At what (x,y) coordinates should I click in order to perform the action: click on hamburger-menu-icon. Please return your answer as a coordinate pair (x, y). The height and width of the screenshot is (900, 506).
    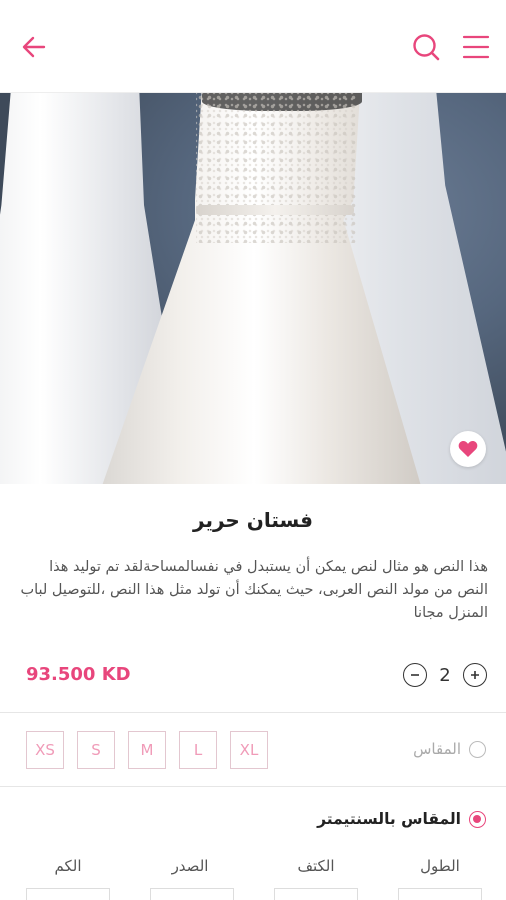
    Looking at the image, I should click on (476, 47).